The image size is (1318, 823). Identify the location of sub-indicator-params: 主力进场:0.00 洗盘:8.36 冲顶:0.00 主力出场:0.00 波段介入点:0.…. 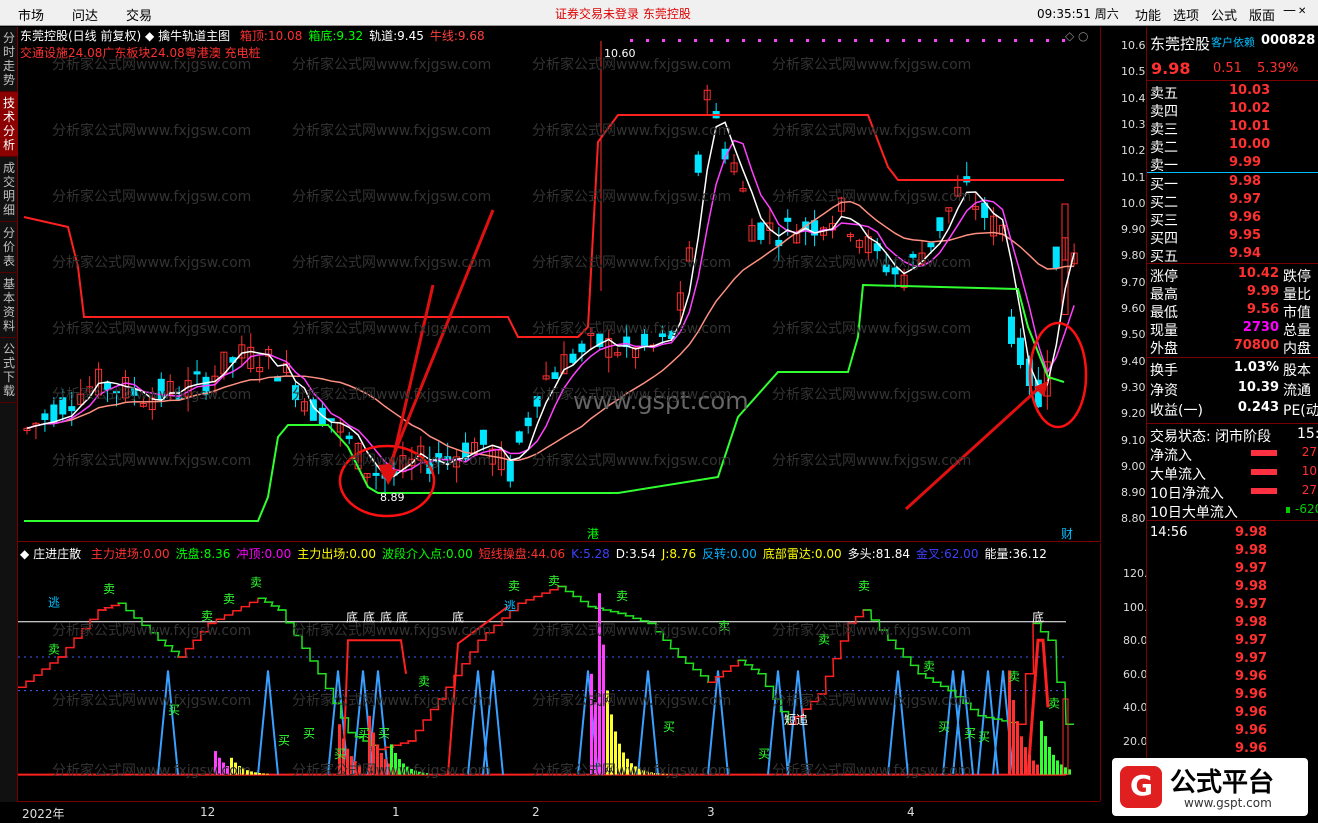
(566, 554).